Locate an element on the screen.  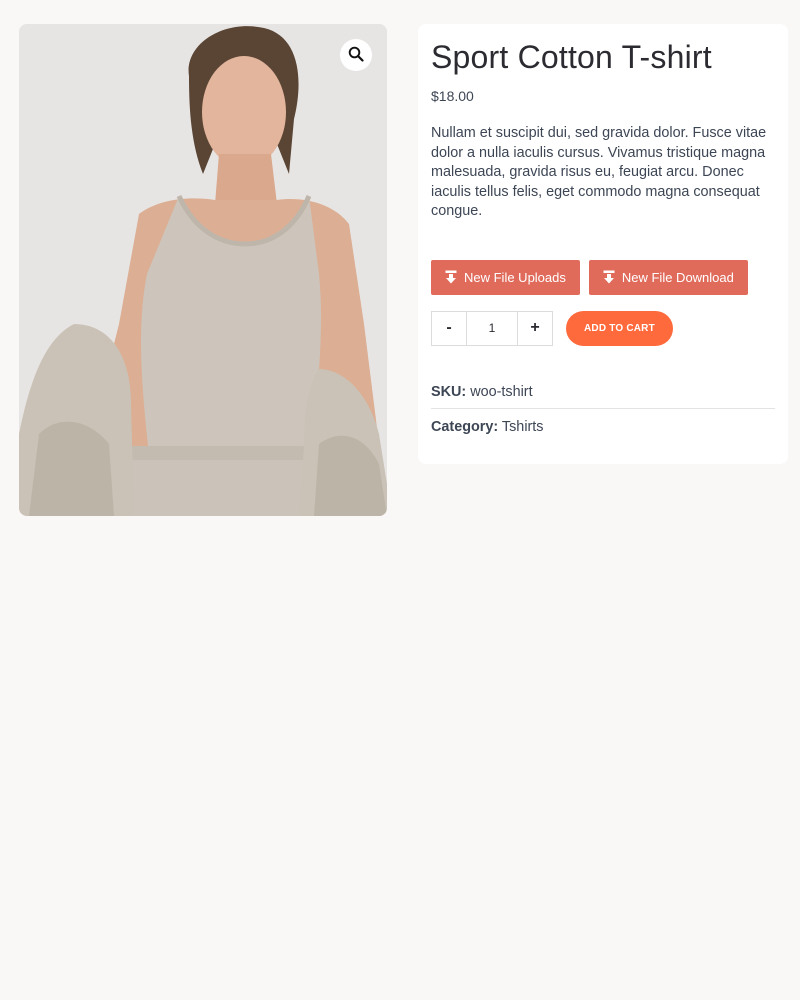
quantity-input is located at coordinates (492, 328).